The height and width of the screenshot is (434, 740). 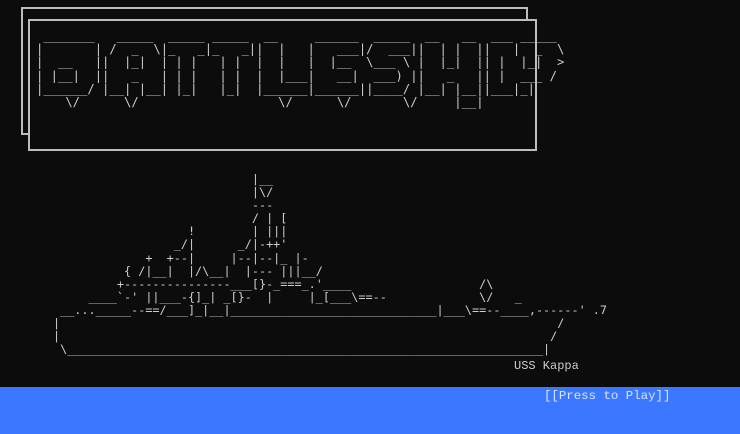 What do you see at coordinates (607, 396) in the screenshot?
I see `press-to-play-button: [[Press to Play]]` at bounding box center [607, 396].